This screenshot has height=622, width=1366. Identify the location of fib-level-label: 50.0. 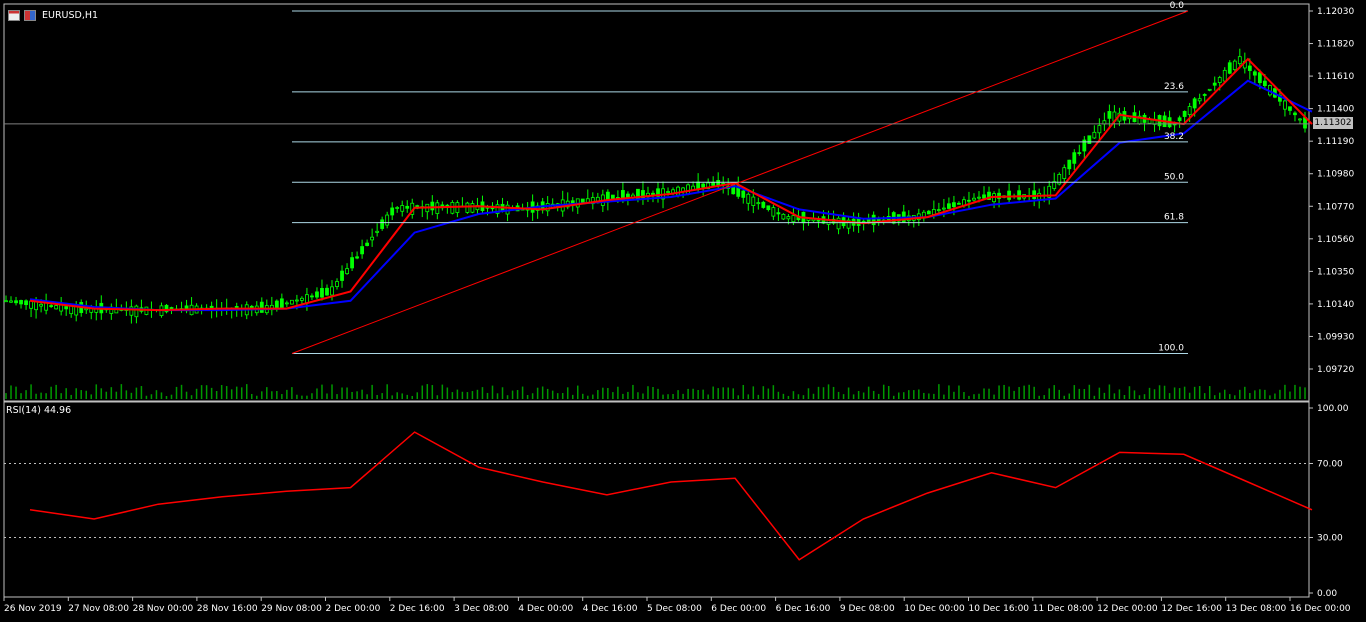
(1174, 177).